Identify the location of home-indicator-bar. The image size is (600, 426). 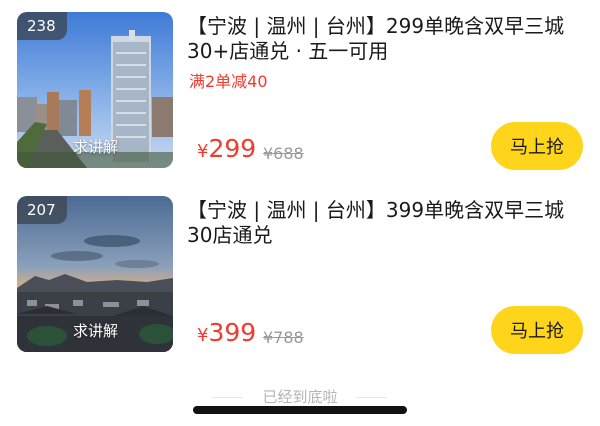
(300, 410).